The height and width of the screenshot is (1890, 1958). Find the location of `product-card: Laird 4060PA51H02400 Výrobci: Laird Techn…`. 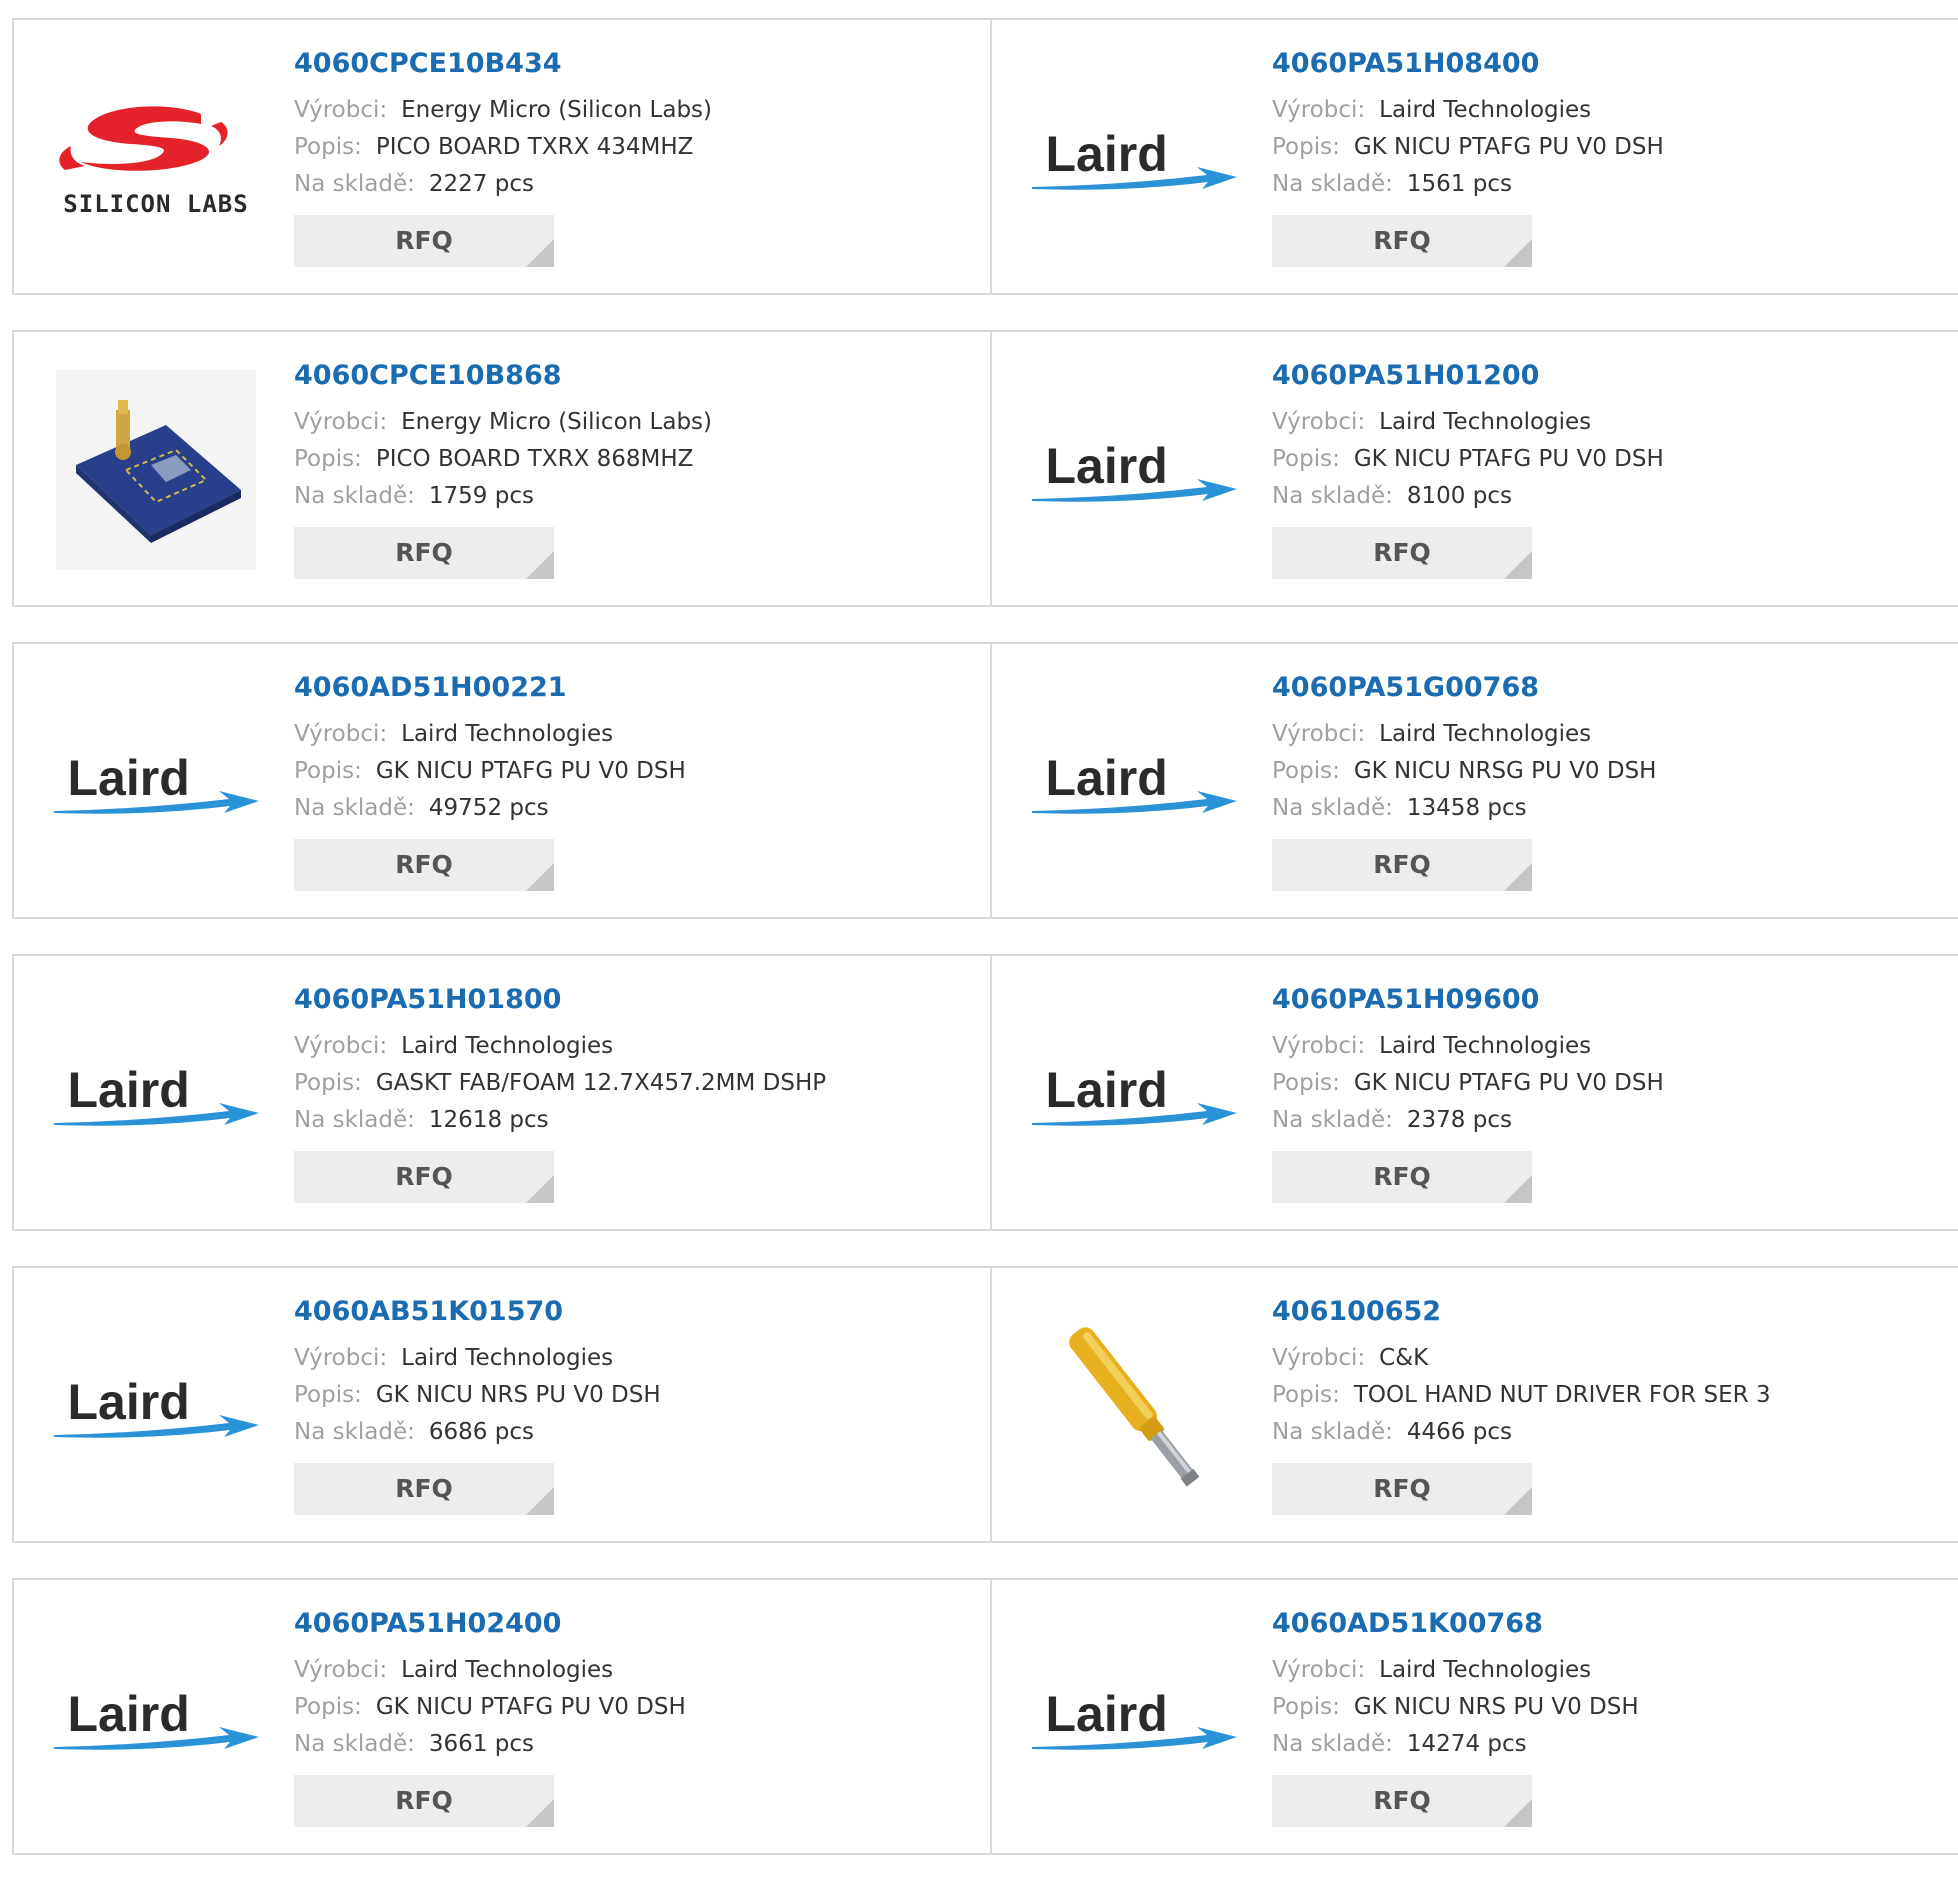

product-card: Laird 4060PA51H02400 Výrobci: Laird Techn… is located at coordinates (501, 1716).